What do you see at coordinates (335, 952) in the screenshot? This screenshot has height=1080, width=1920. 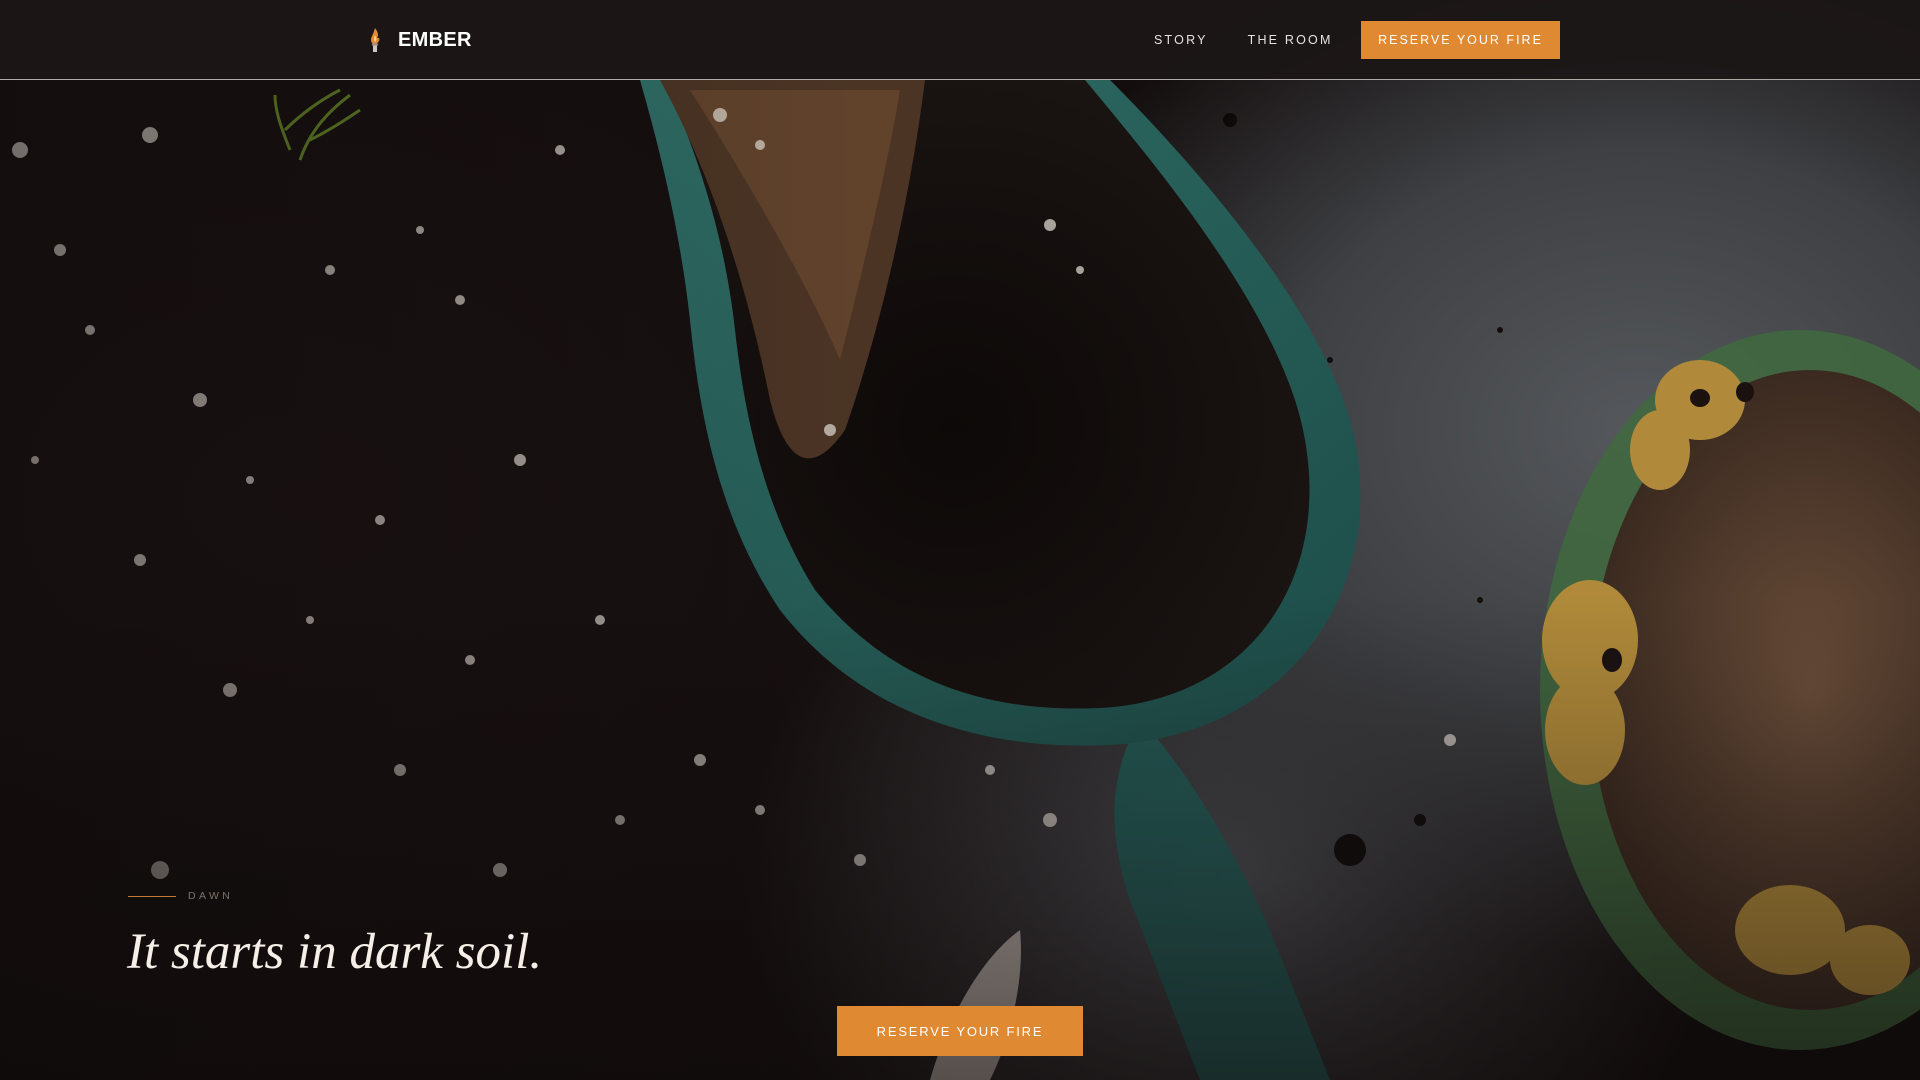 I see `hero-headline: It starts in dark soil.` at bounding box center [335, 952].